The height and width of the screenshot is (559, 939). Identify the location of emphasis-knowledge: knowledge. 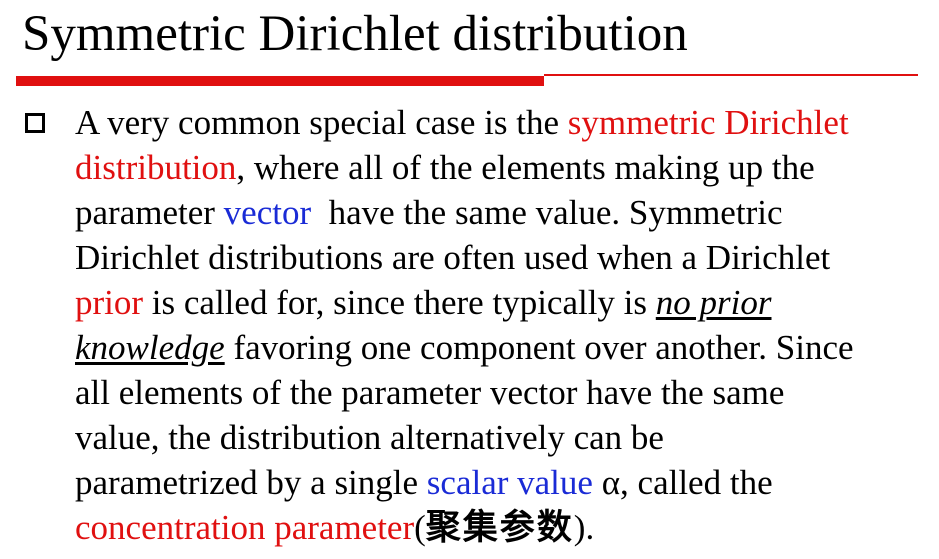
(150, 347).